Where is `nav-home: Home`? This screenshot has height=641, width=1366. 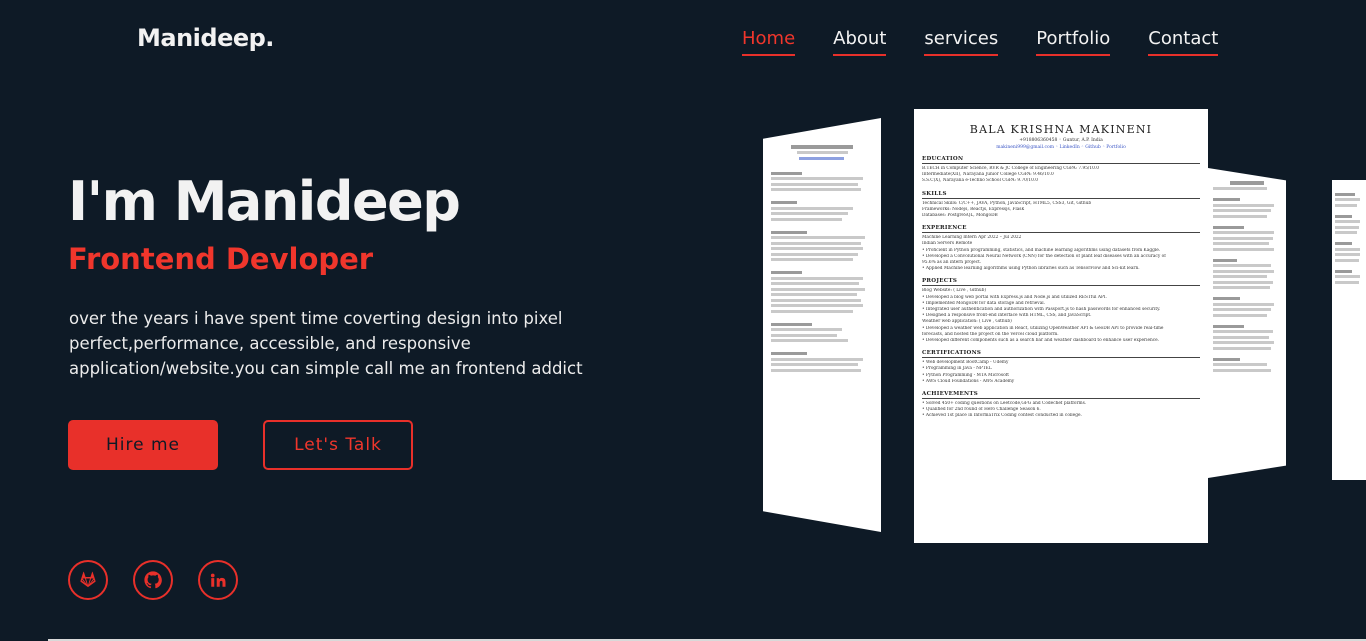
nav-home: Home is located at coordinates (769, 42).